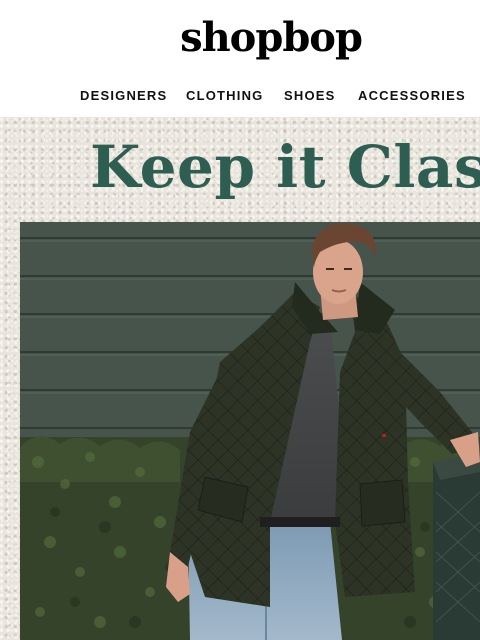 The width and height of the screenshot is (480, 640). What do you see at coordinates (456, 546) in the screenshot?
I see `railing` at bounding box center [456, 546].